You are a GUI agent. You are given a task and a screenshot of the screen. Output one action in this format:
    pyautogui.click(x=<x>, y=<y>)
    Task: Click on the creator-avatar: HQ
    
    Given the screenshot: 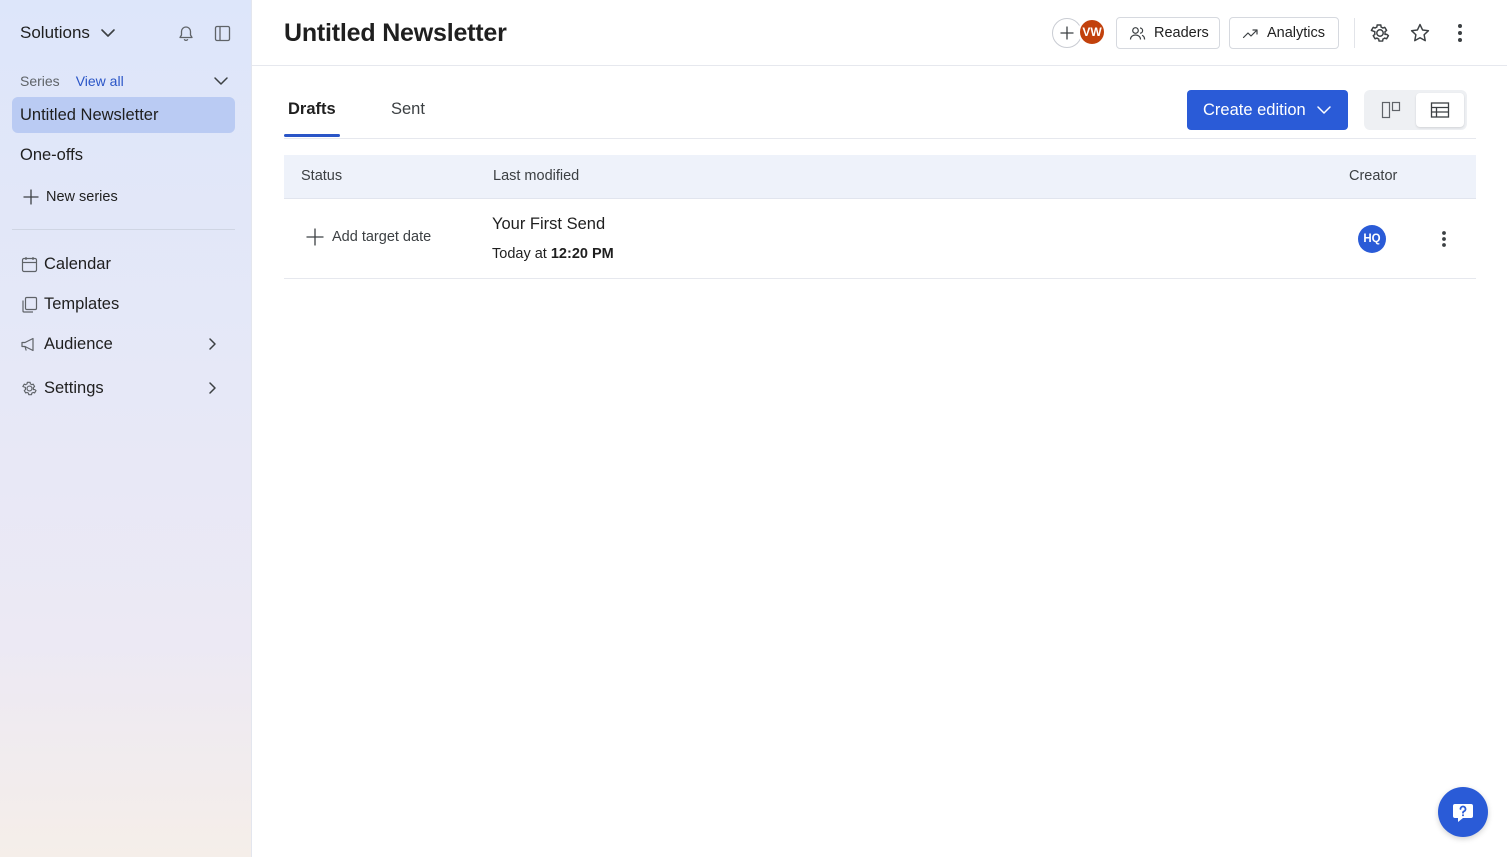 What is the action you would take?
    pyautogui.click(x=1372, y=239)
    